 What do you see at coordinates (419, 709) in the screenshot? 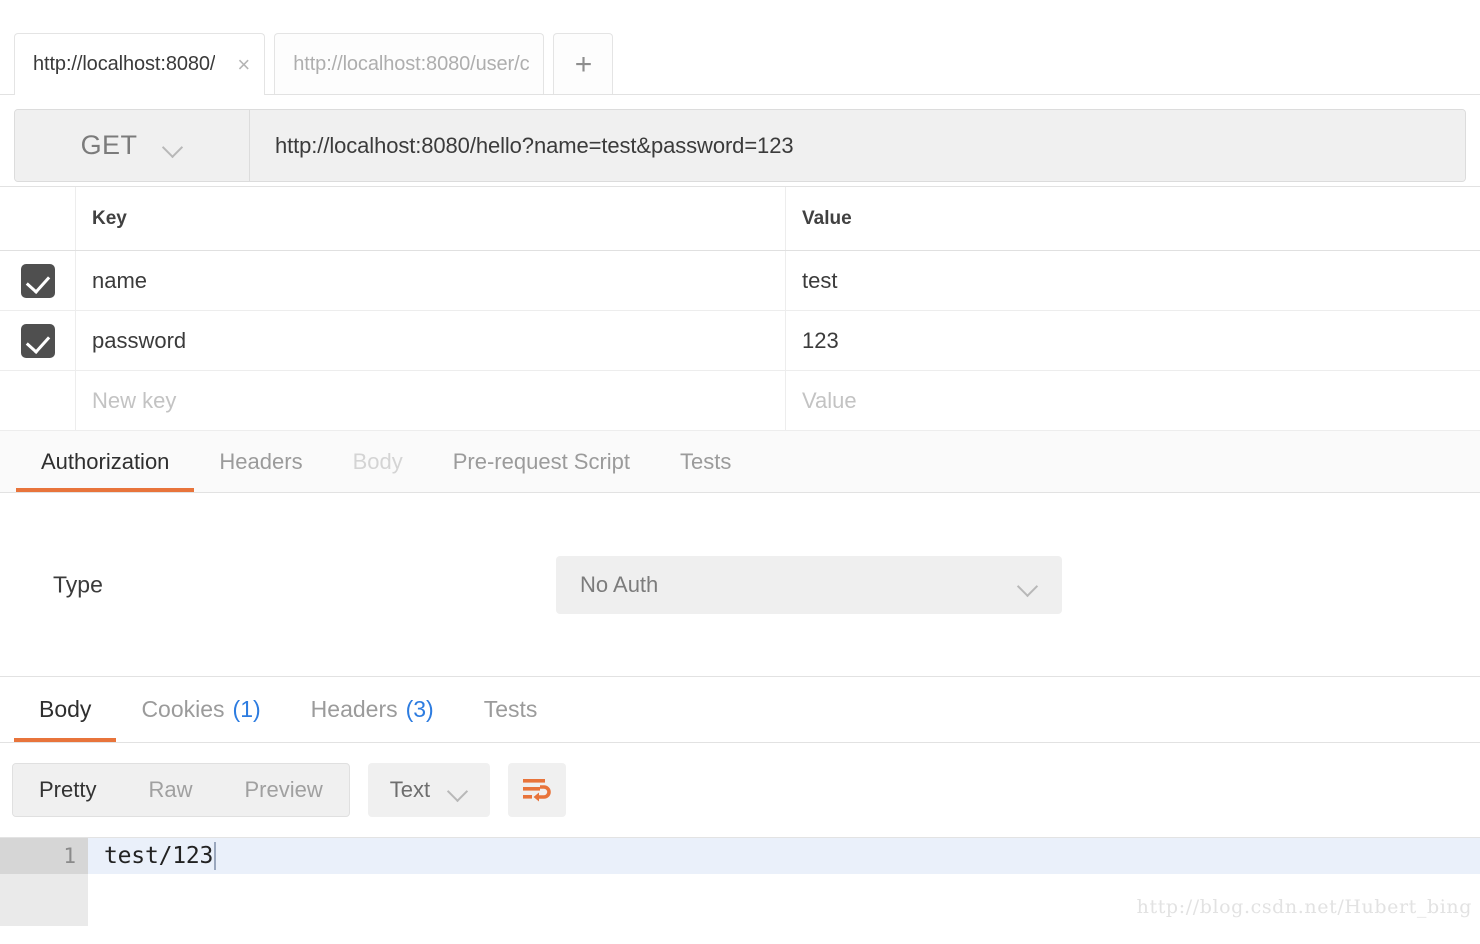
I see `response-tab-headers-count: (3)` at bounding box center [419, 709].